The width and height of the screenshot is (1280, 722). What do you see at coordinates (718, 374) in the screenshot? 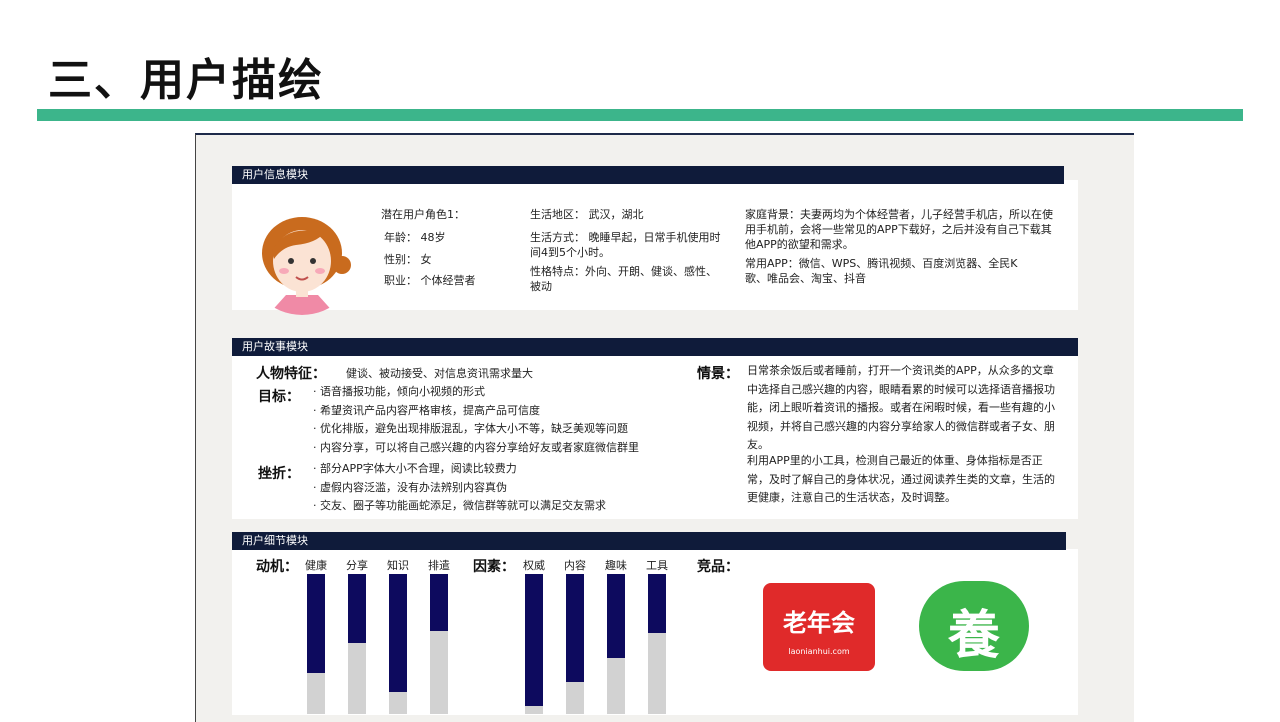
I see `scene-label: 情景：` at bounding box center [718, 374].